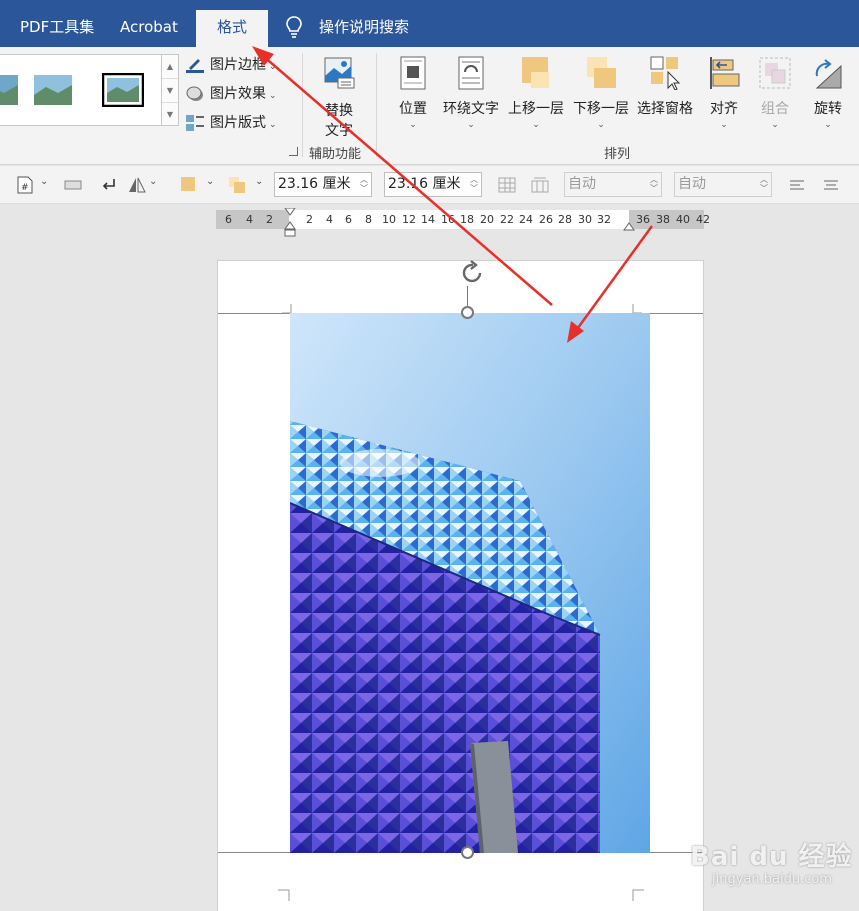 Image resolution: width=859 pixels, height=911 pixels. I want to click on picture-layout-menu: 图片版式 ⌄, so click(231, 123).